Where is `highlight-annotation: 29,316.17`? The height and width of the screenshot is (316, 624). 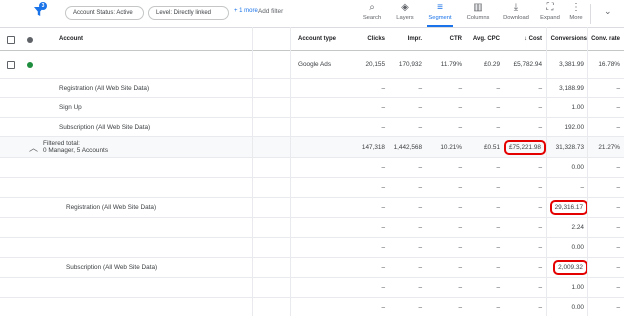 highlight-annotation: 29,316.17 is located at coordinates (568, 207).